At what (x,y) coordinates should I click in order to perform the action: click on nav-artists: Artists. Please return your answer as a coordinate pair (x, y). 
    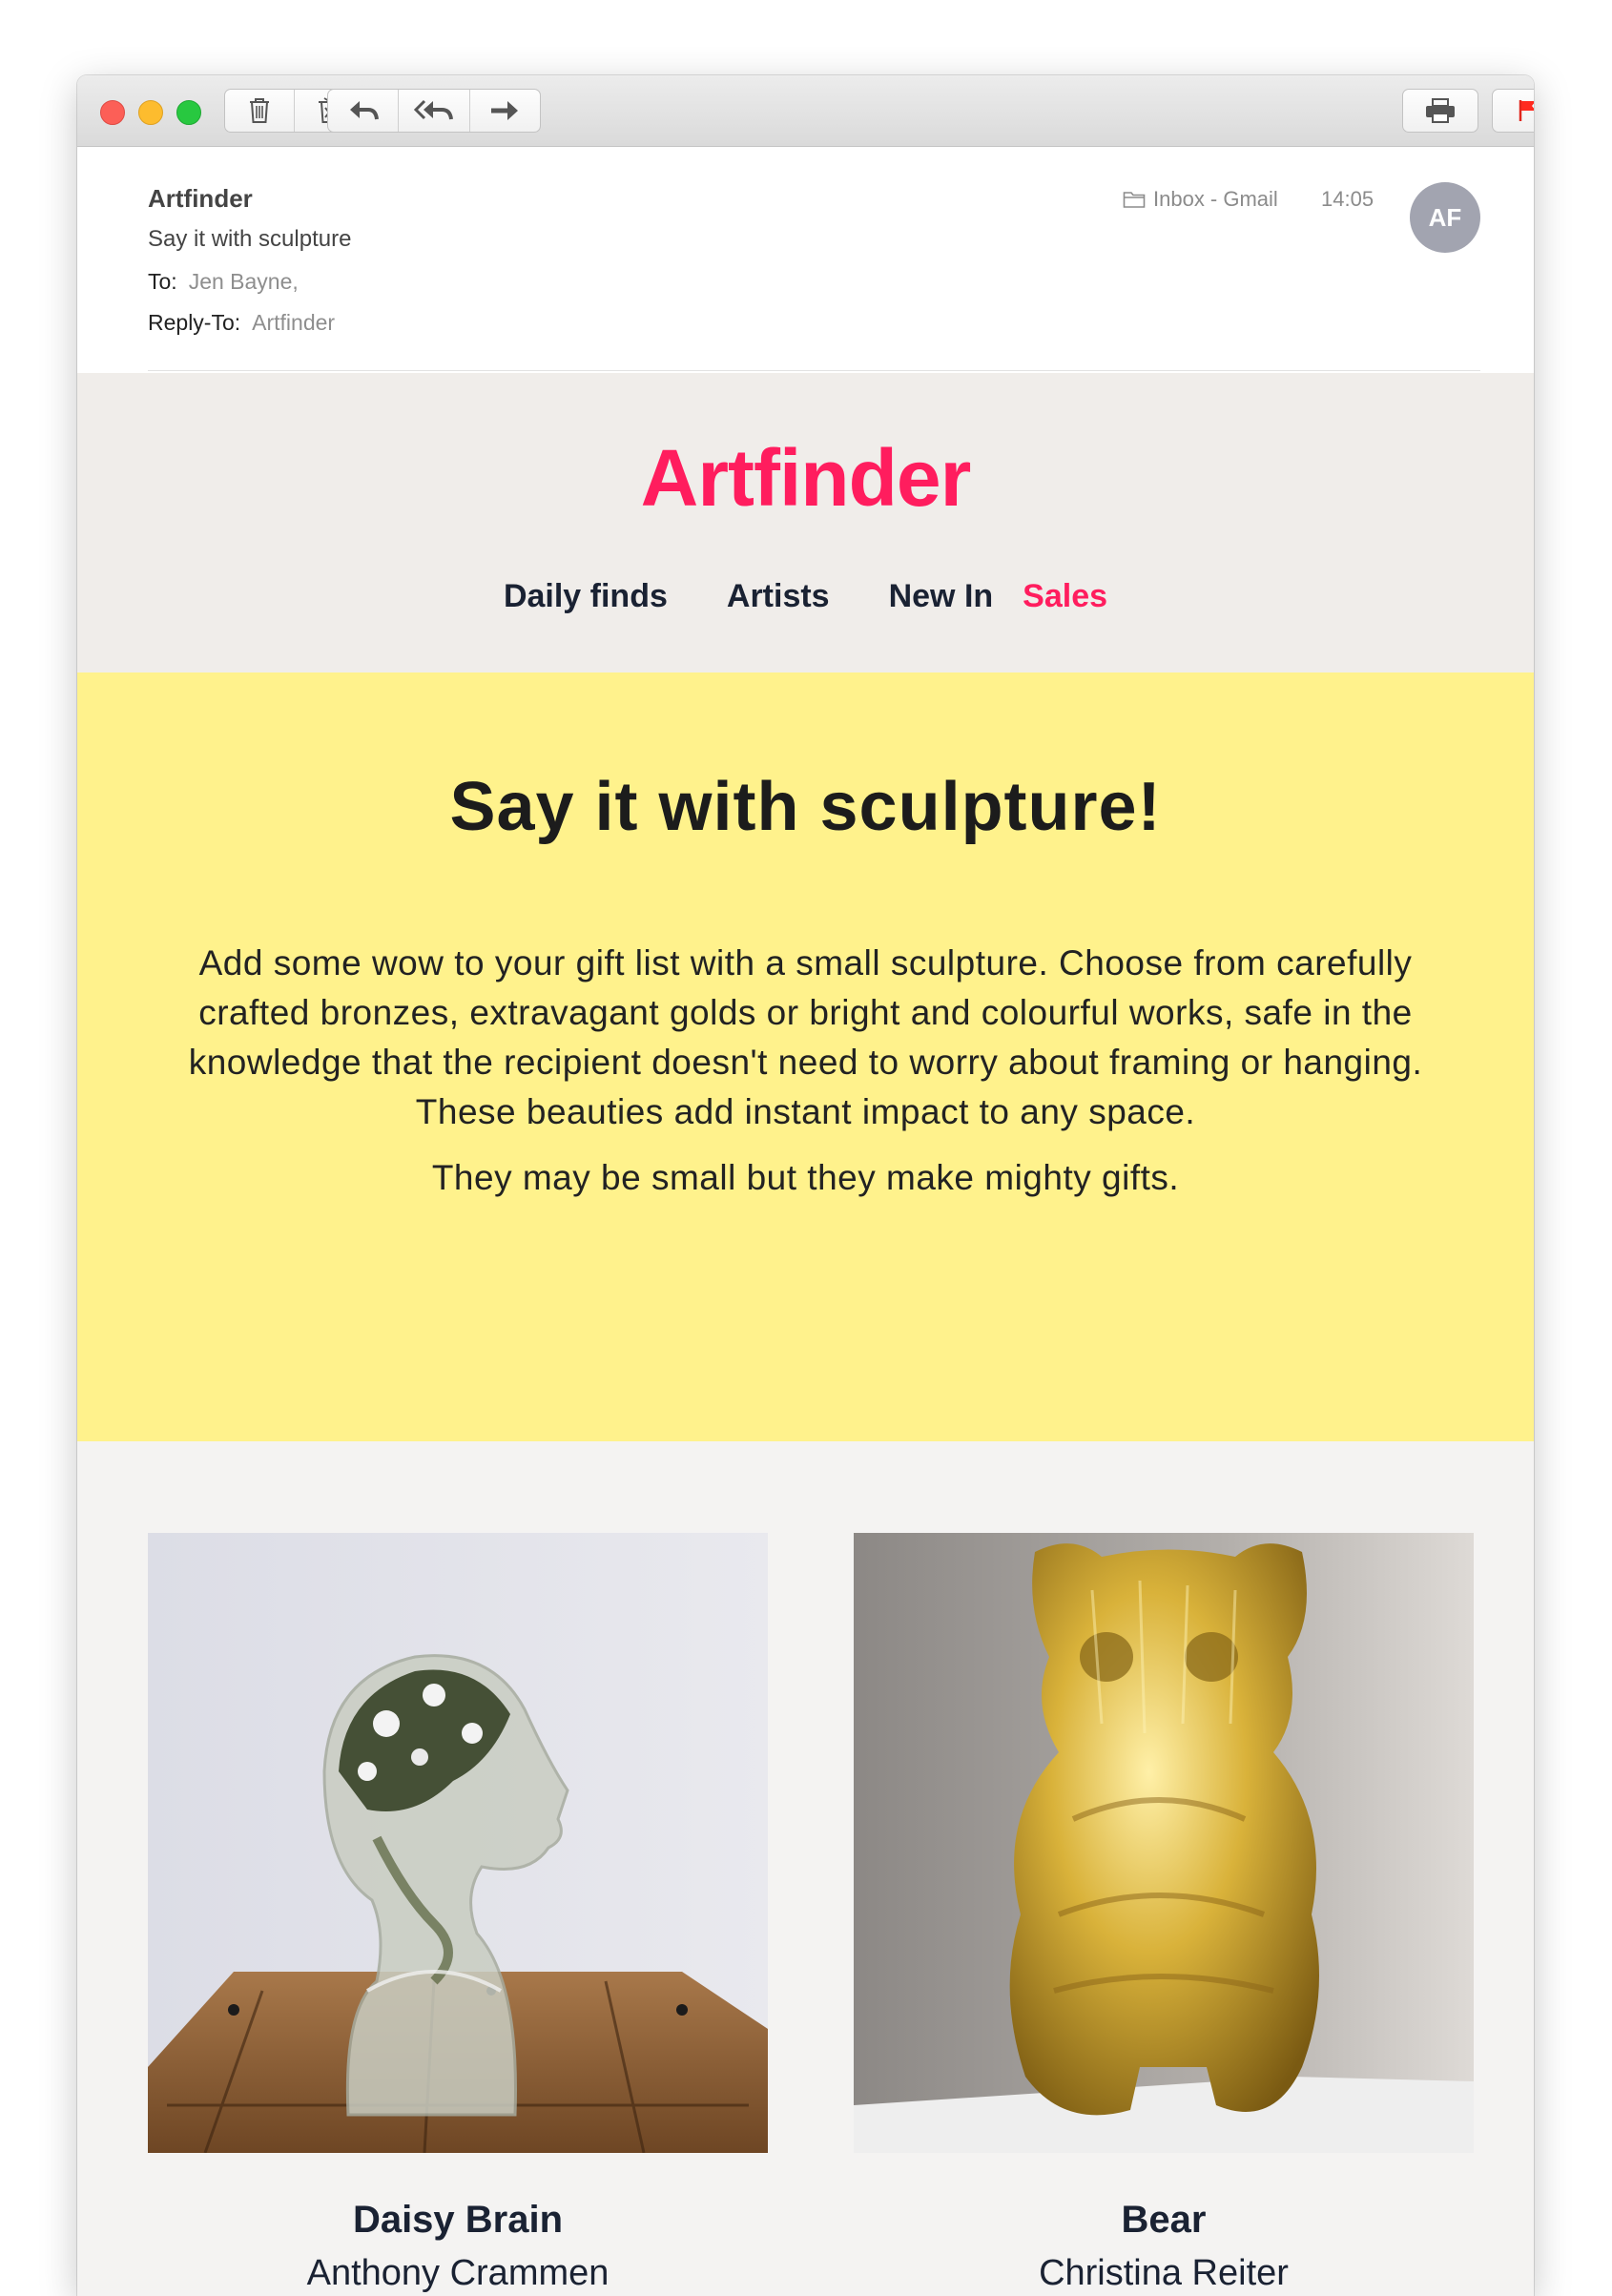
    Looking at the image, I should click on (778, 596).